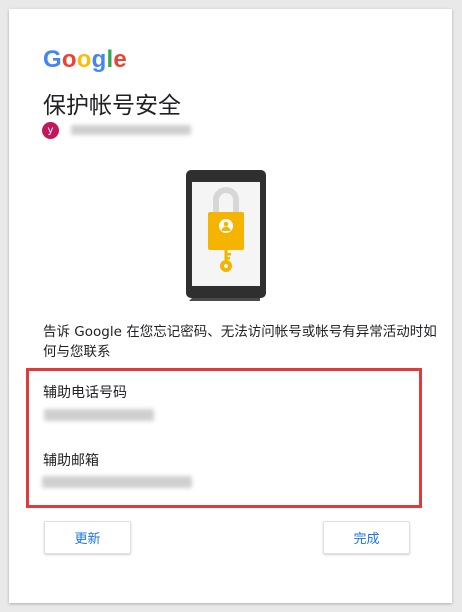 This screenshot has width=462, height=612. I want to click on page-title: 保护帐号安全, so click(112, 106).